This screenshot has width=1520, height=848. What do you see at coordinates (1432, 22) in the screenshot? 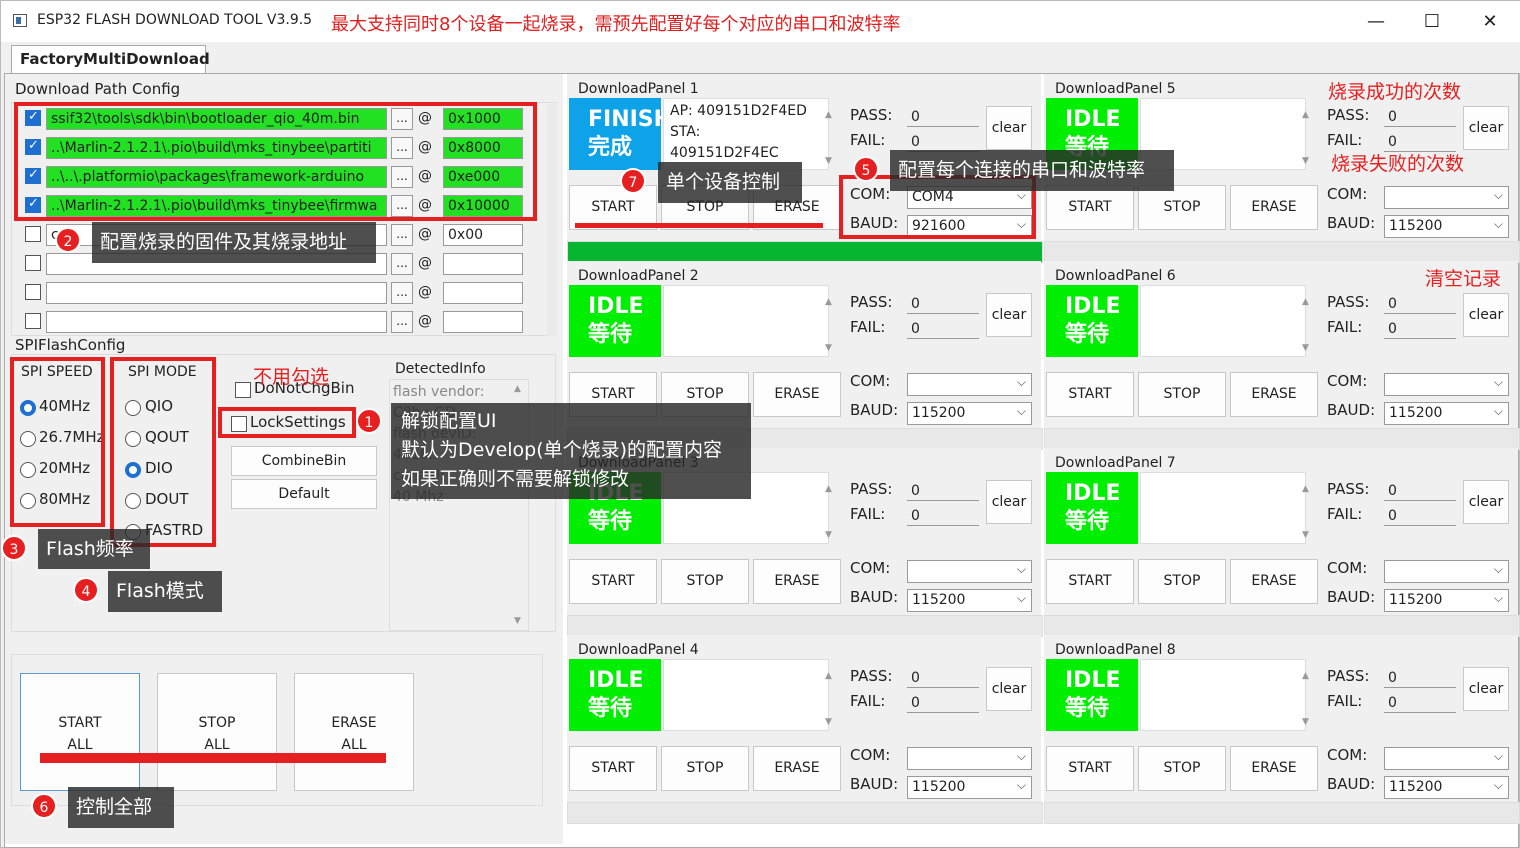
I see `maximize-button: ☐` at bounding box center [1432, 22].